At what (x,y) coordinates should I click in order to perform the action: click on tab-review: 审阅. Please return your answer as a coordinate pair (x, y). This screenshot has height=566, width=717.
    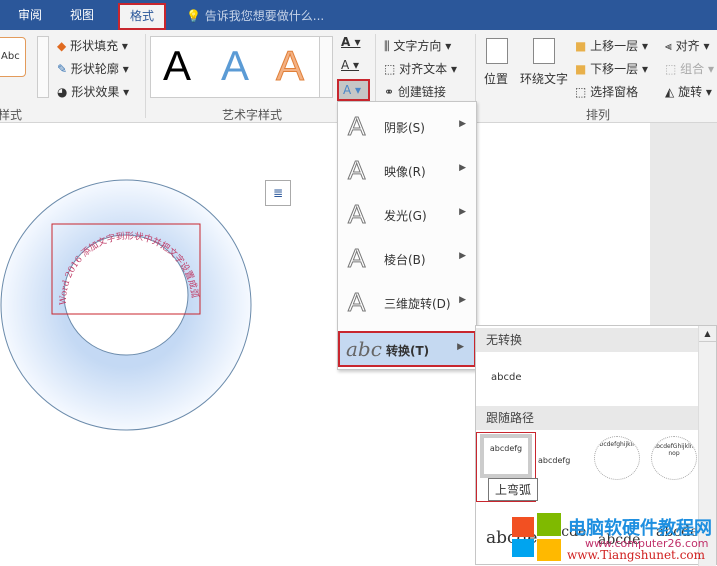
    Looking at the image, I should click on (30, 15).